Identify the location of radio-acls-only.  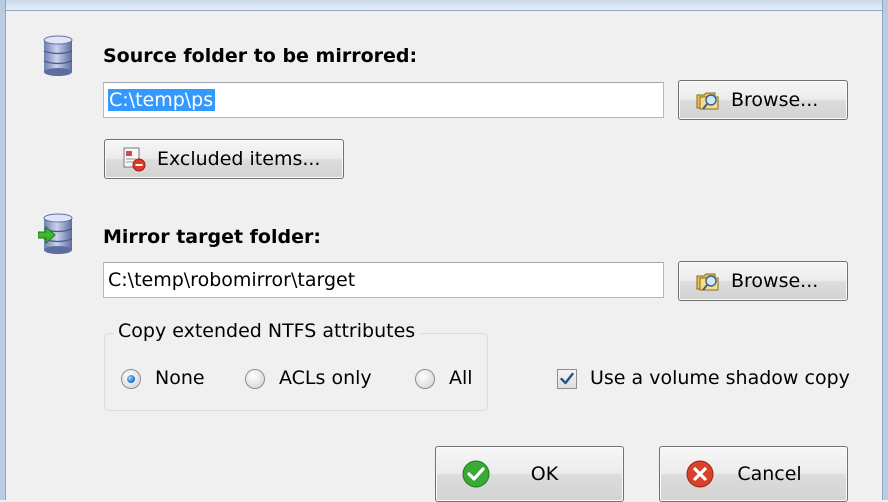
(255, 379).